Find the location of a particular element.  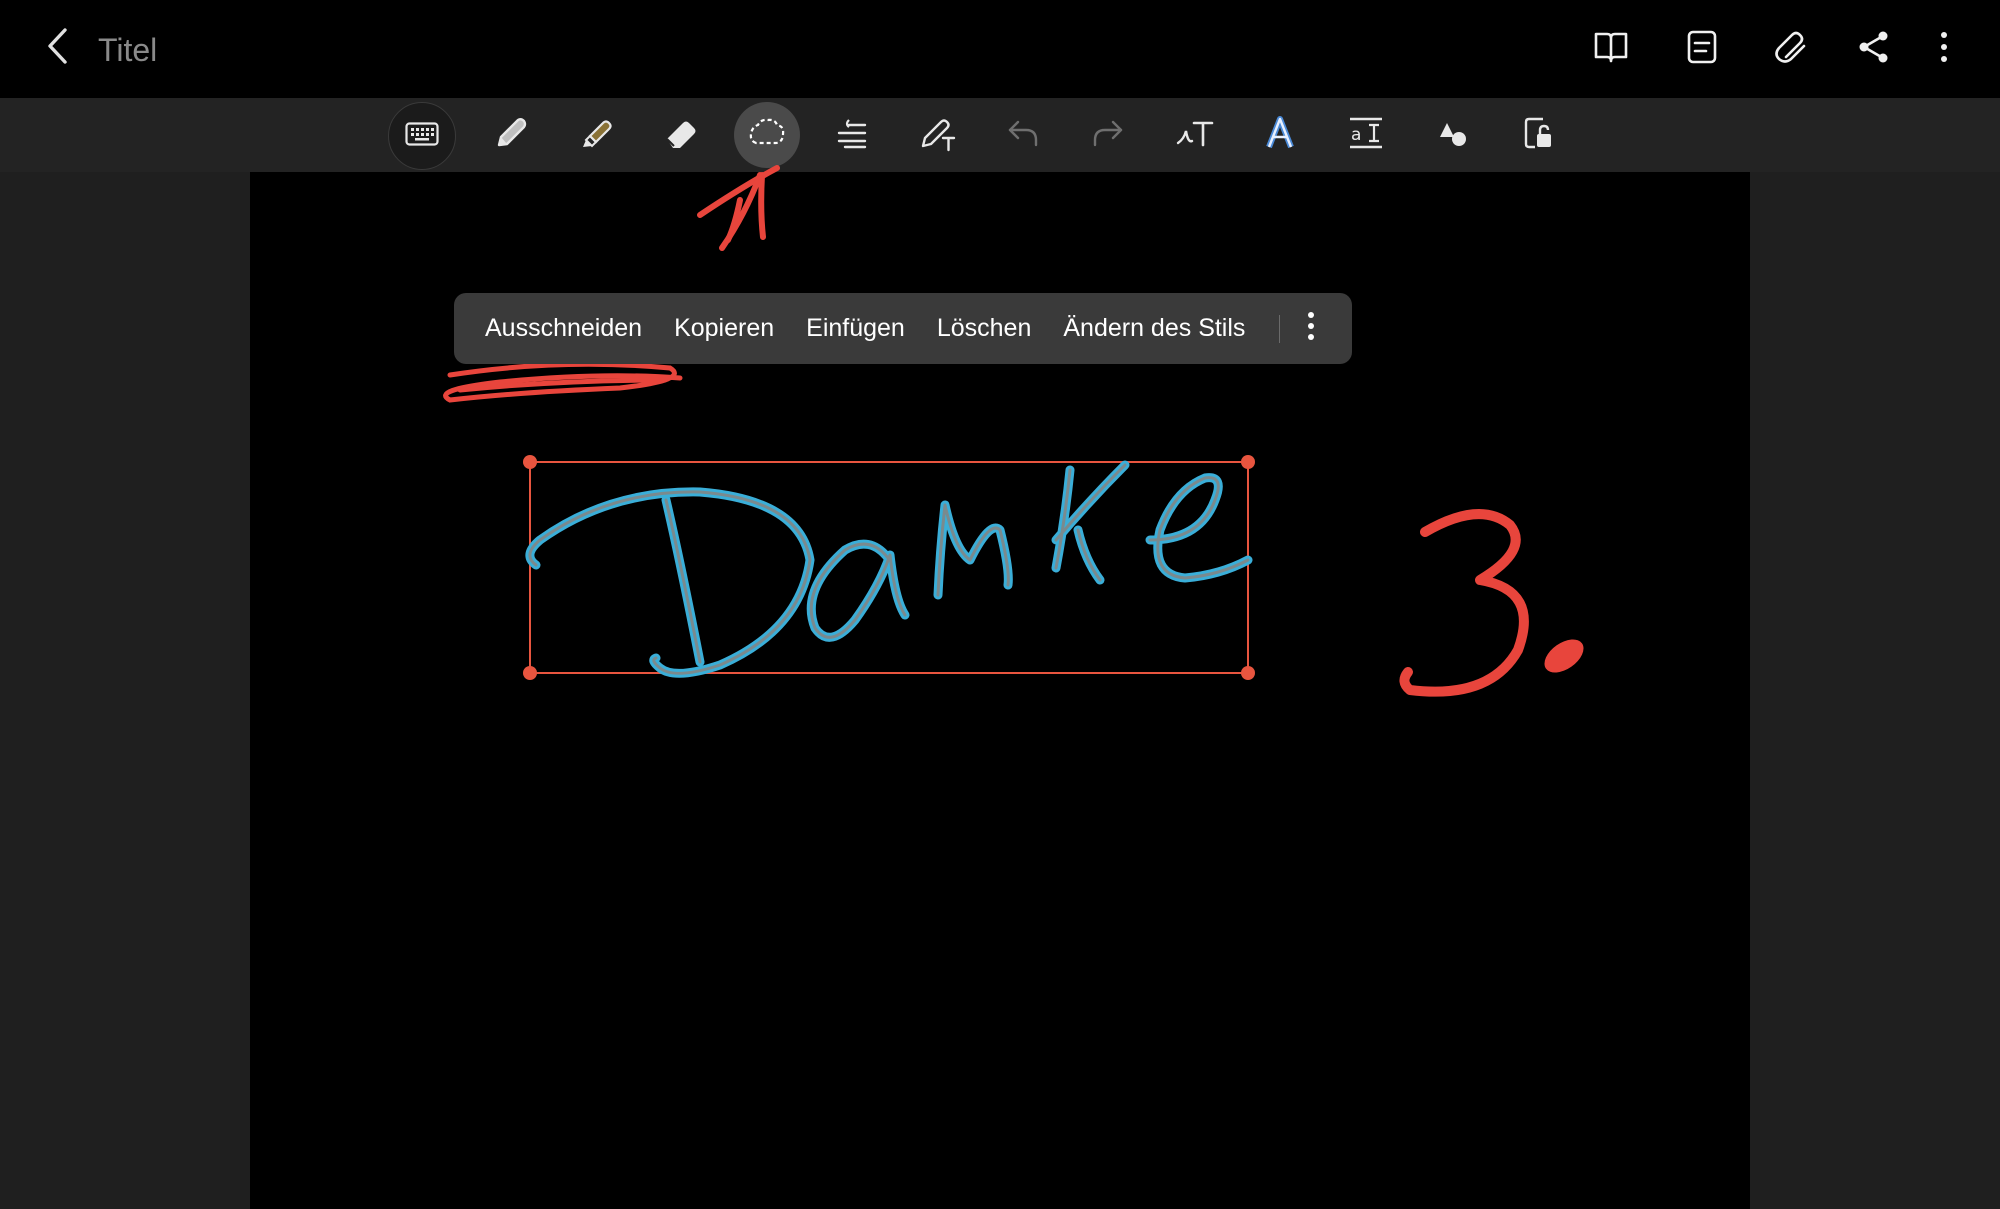

lasso-select-icon is located at coordinates (767, 135).